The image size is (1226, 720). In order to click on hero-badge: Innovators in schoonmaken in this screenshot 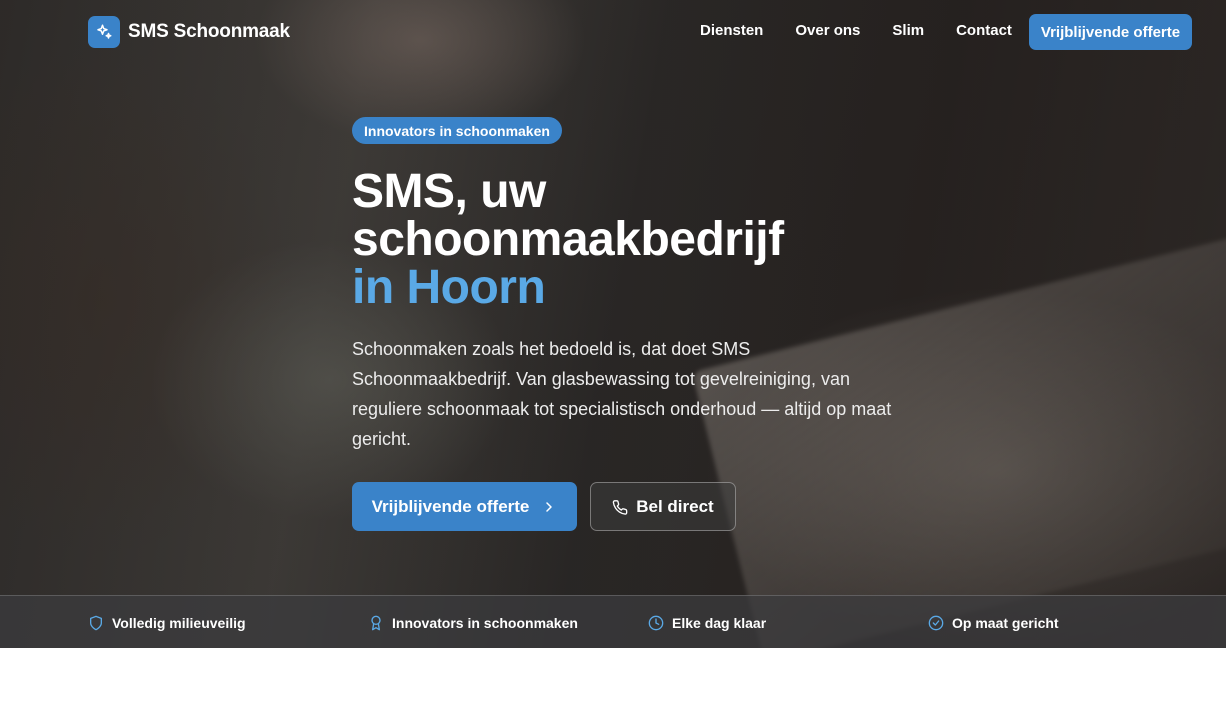, I will do `click(457, 130)`.